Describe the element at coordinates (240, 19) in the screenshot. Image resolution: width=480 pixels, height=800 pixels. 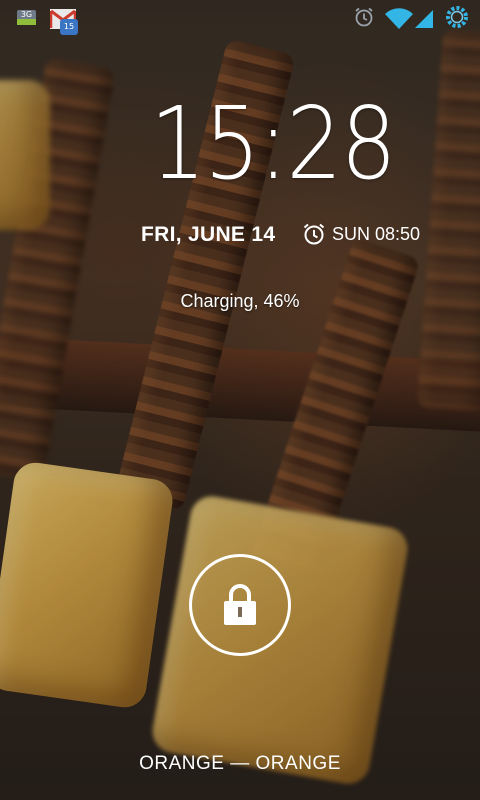
I see `status-bar: 3G 15` at that location.